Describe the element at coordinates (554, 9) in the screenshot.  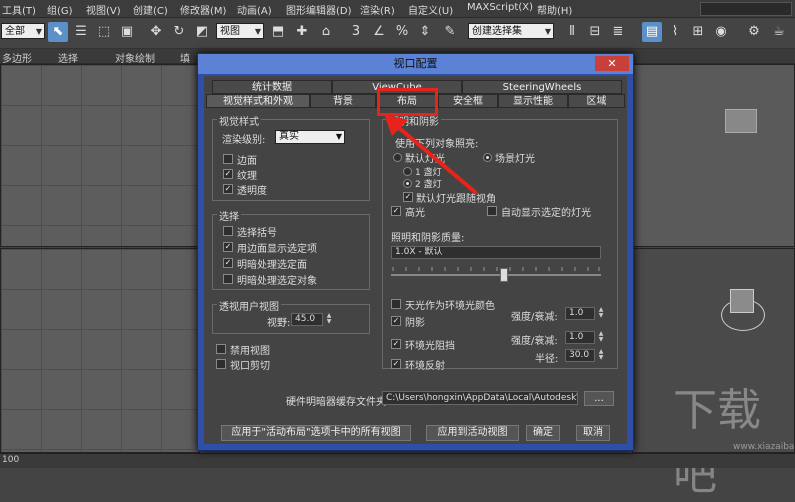
I see `menu-help: 帮助(H)` at that location.